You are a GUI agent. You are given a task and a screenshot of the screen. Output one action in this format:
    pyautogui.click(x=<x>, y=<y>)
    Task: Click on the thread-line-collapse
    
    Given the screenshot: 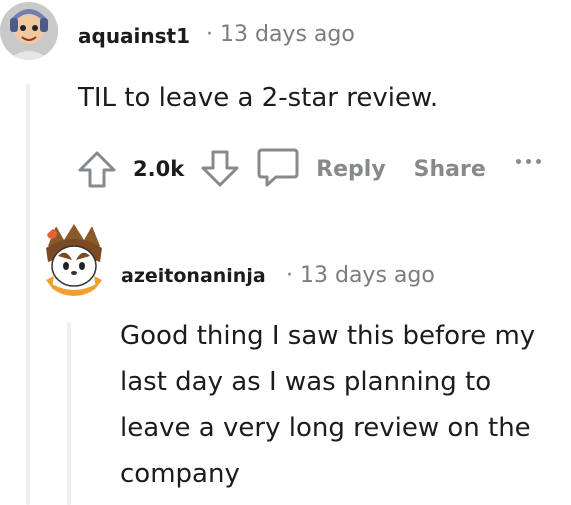 What is the action you would take?
    pyautogui.click(x=28, y=294)
    